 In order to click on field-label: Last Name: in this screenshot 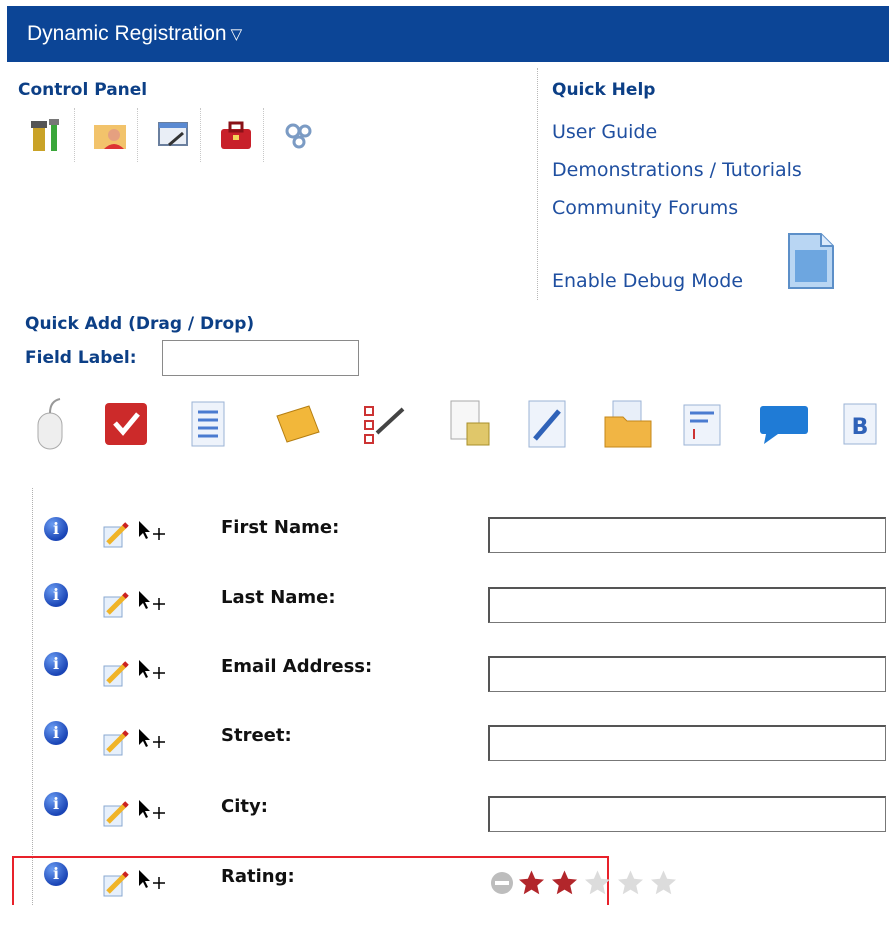, I will do `click(278, 597)`.